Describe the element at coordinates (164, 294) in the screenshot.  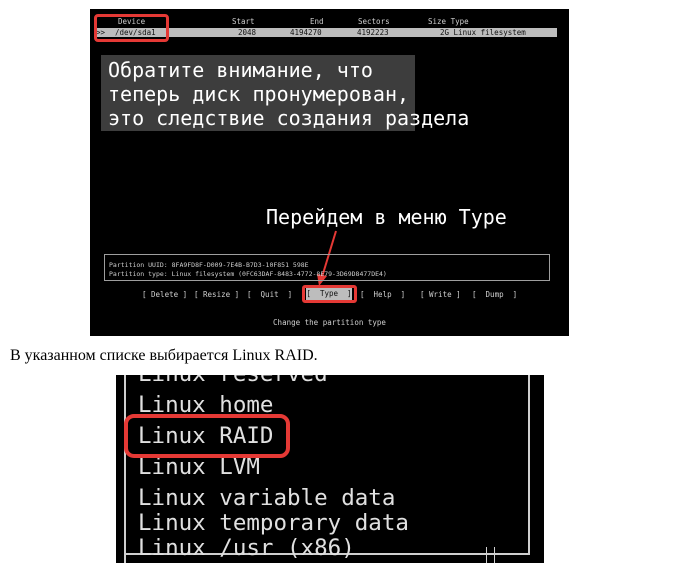
I see `menu-delete-button: [ Delete ]` at that location.